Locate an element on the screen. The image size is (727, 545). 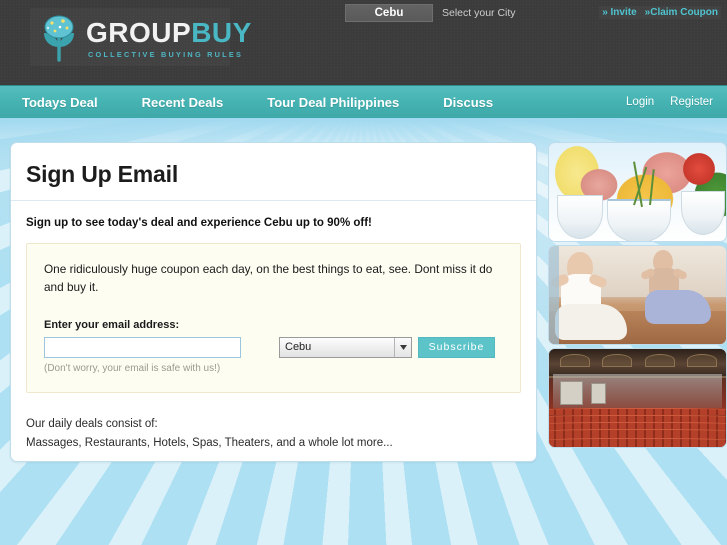
nav-item-recent-deals: Recent Deals is located at coordinates (183, 102).